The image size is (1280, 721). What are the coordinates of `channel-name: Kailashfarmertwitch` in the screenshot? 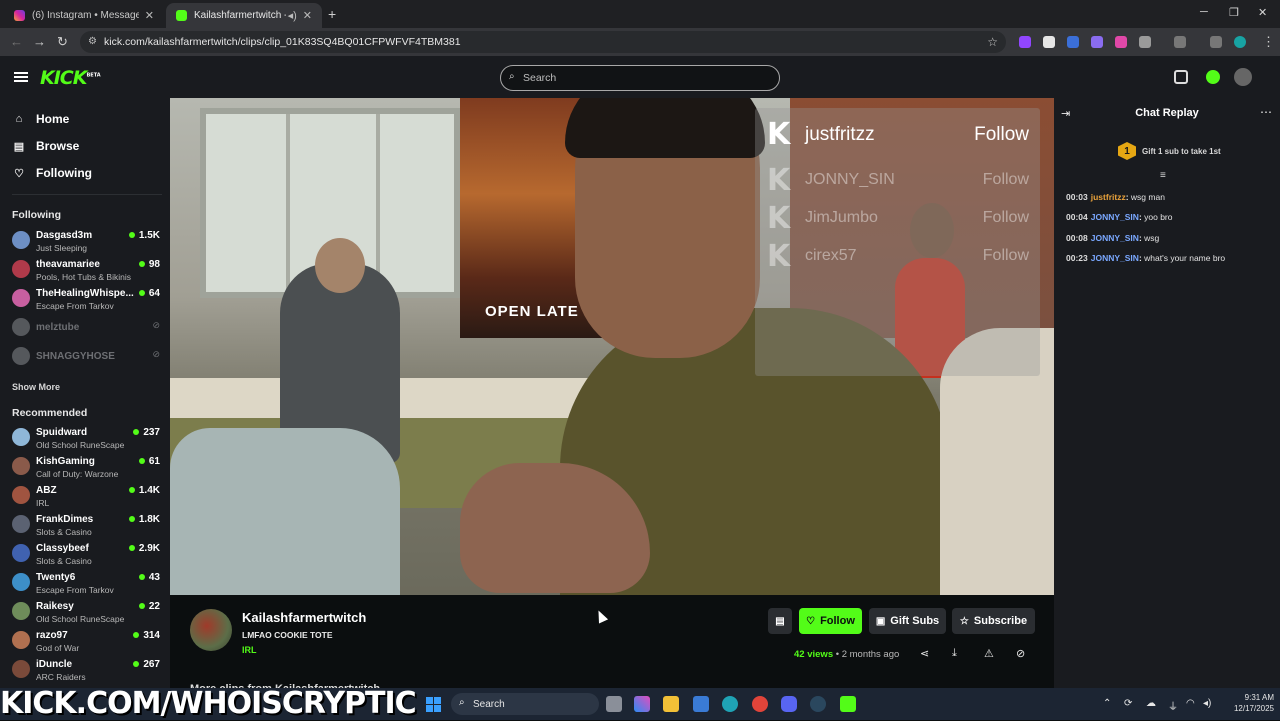 It's located at (304, 617).